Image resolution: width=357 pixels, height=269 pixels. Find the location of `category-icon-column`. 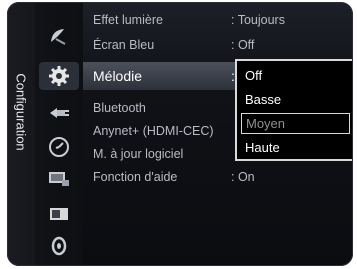

category-icon-column is located at coordinates (59, 134).